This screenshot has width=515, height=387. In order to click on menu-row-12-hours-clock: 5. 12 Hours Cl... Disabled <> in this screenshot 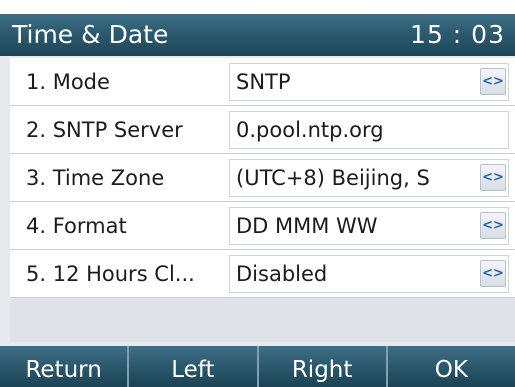, I will do `click(262, 274)`.